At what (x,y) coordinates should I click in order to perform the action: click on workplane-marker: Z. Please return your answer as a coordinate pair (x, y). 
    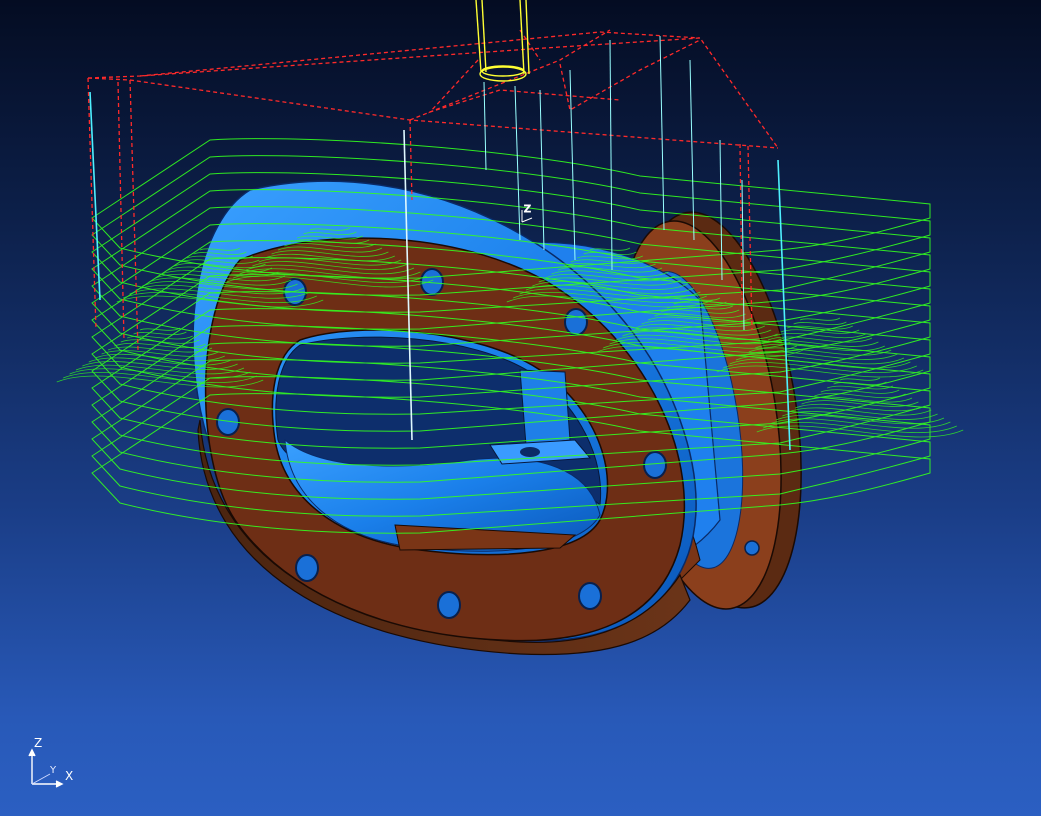
    Looking at the image, I should click on (527, 213).